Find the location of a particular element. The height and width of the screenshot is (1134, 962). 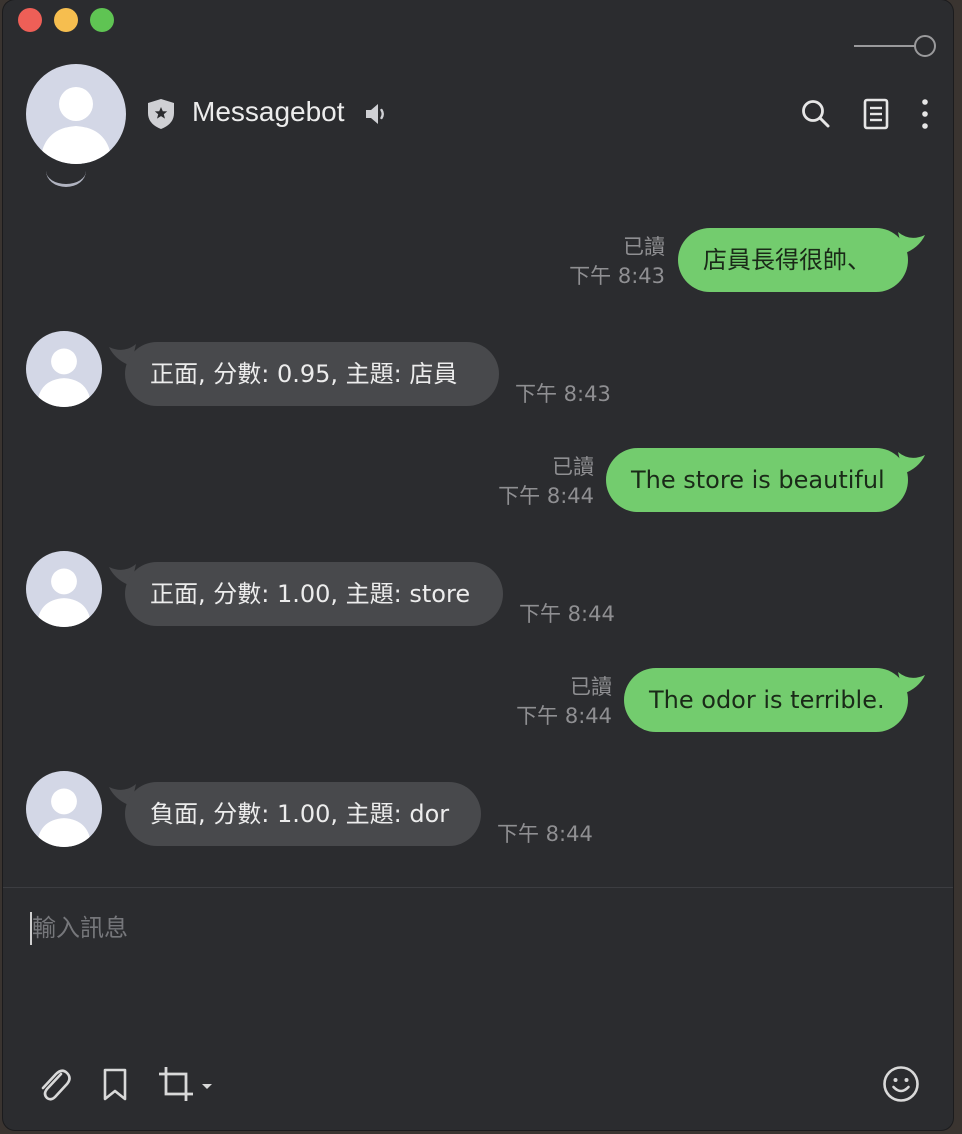

speaker-icon is located at coordinates (376, 114).